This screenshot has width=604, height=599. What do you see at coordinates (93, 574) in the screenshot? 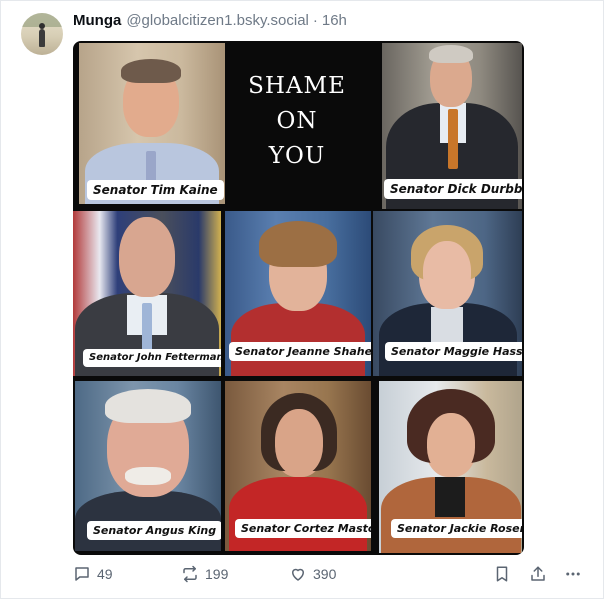
I see `reply-button: 49` at bounding box center [93, 574].